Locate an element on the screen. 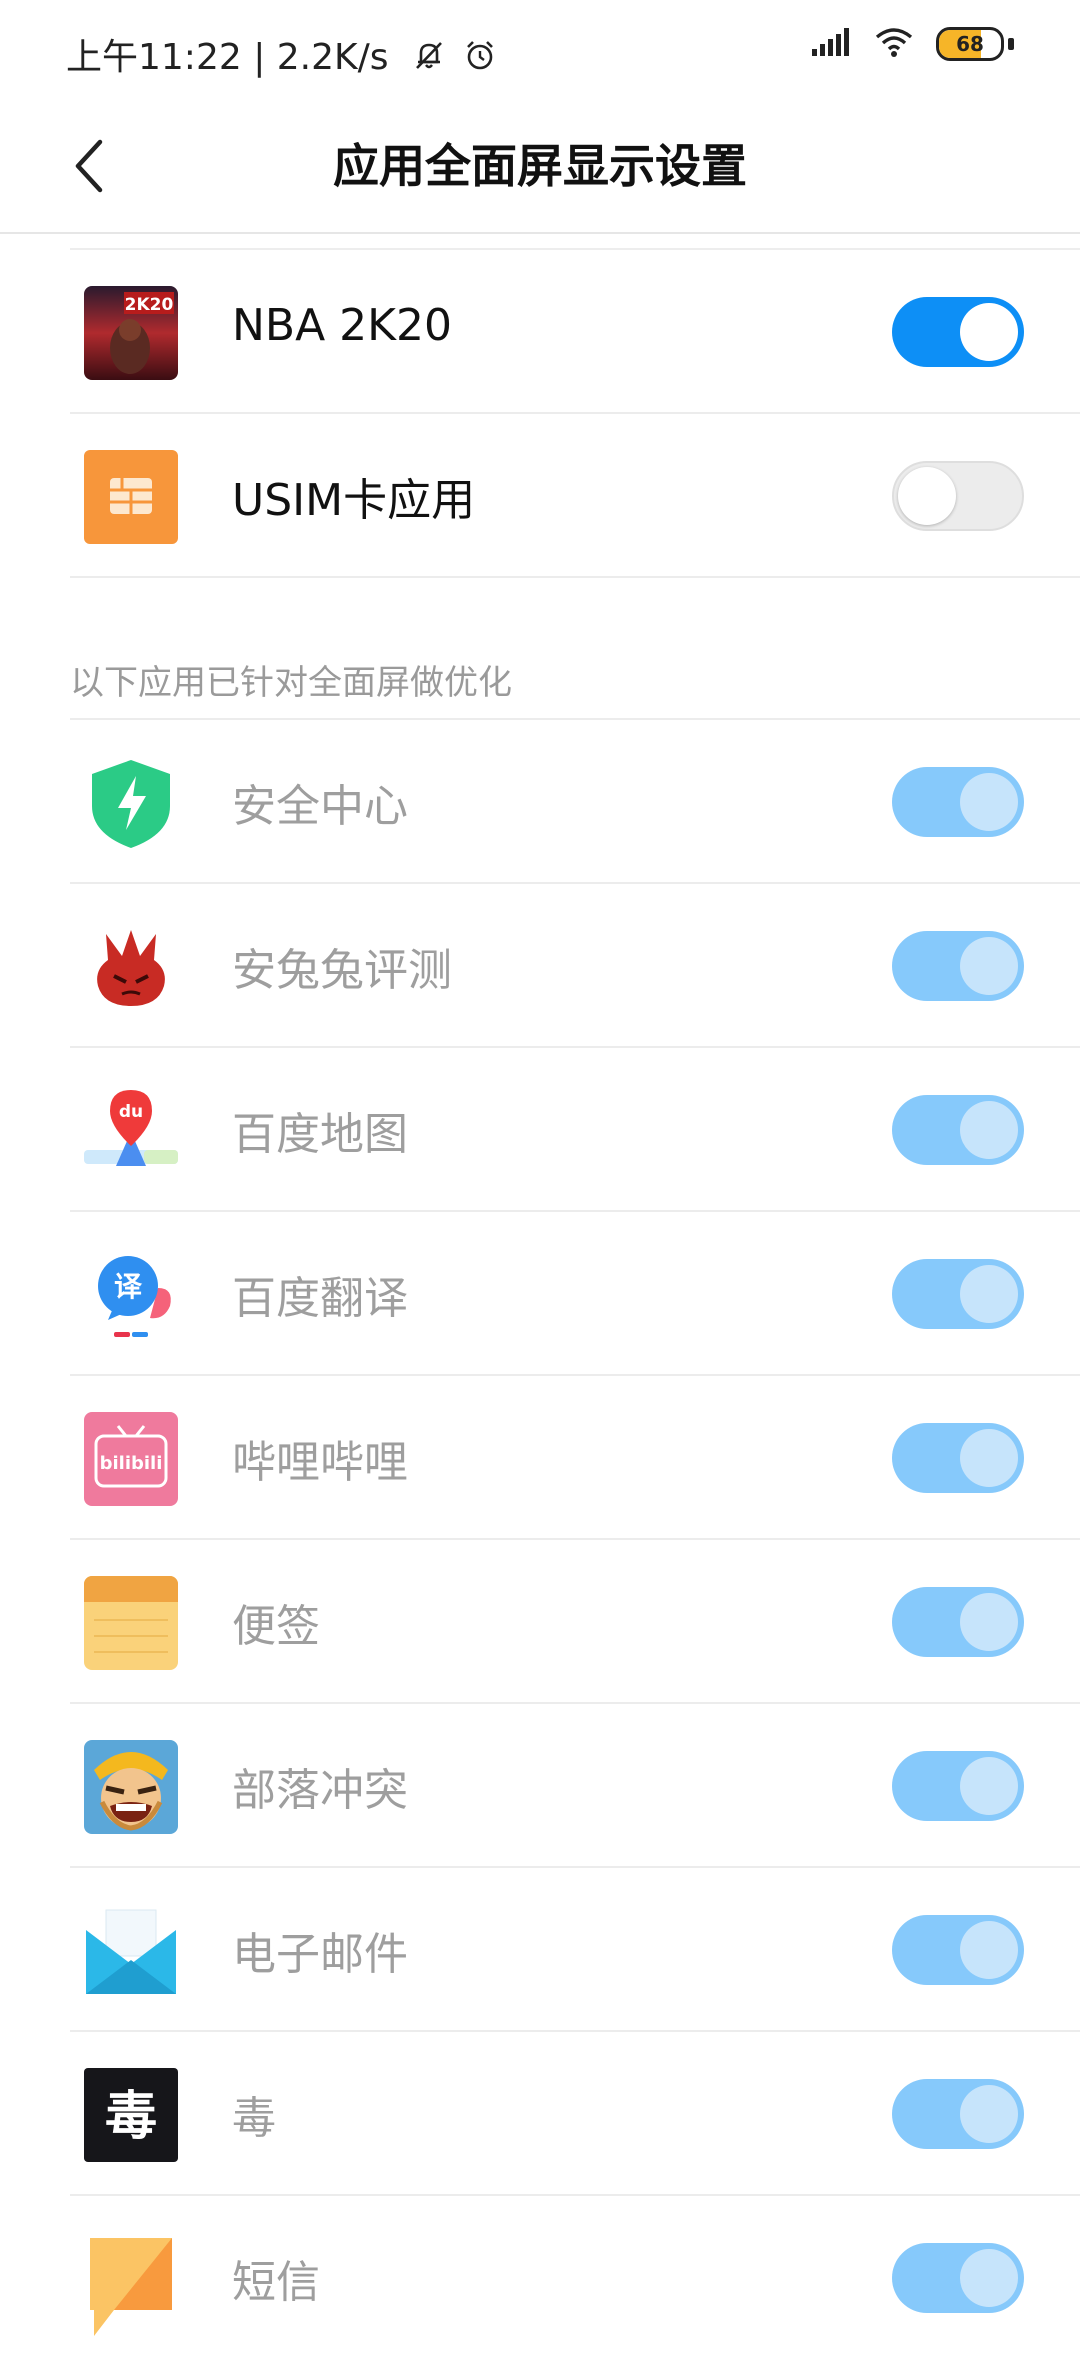  du-app-icon: 毒 is located at coordinates (131, 2115).